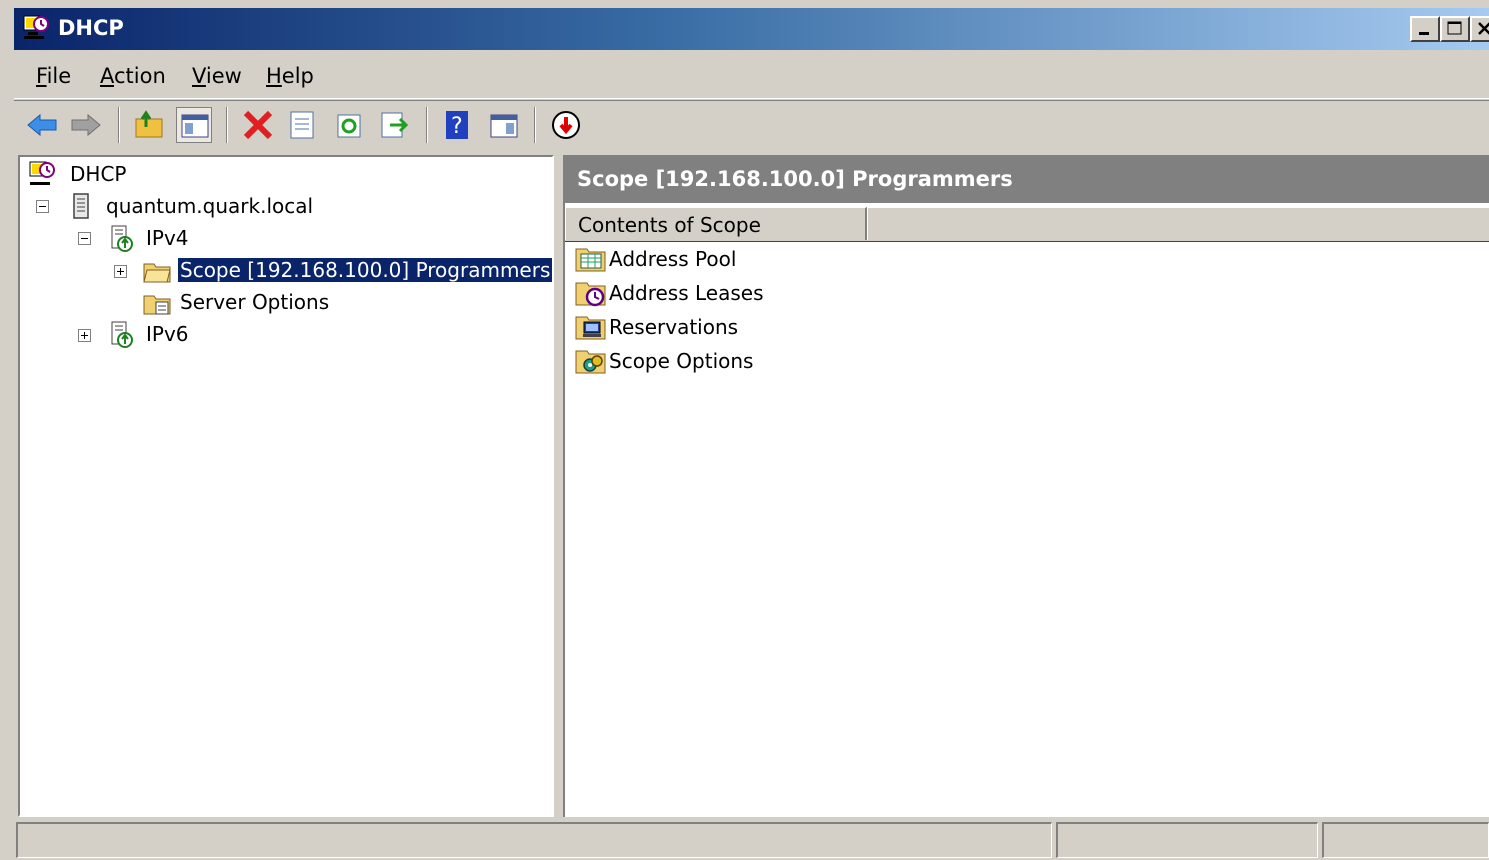 Image resolution: width=1489 pixels, height=860 pixels. I want to click on properties-icon, so click(302, 125).